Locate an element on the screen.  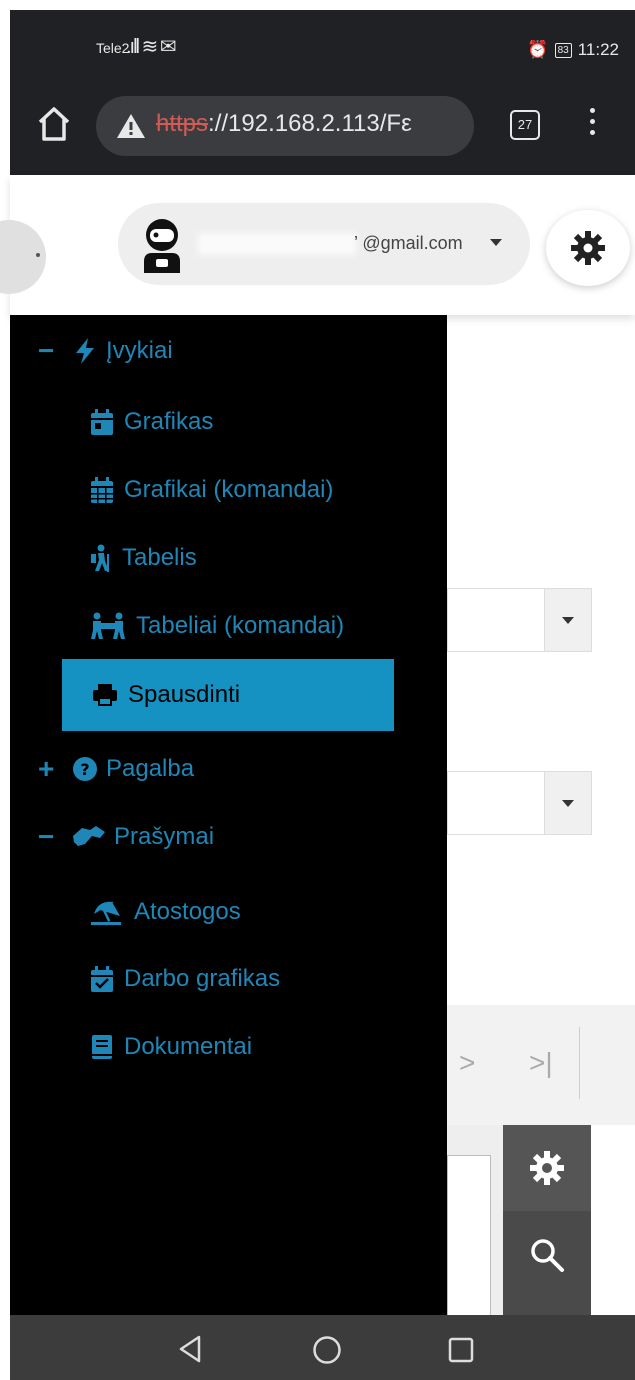
expand-icon: + is located at coordinates (46, 768).